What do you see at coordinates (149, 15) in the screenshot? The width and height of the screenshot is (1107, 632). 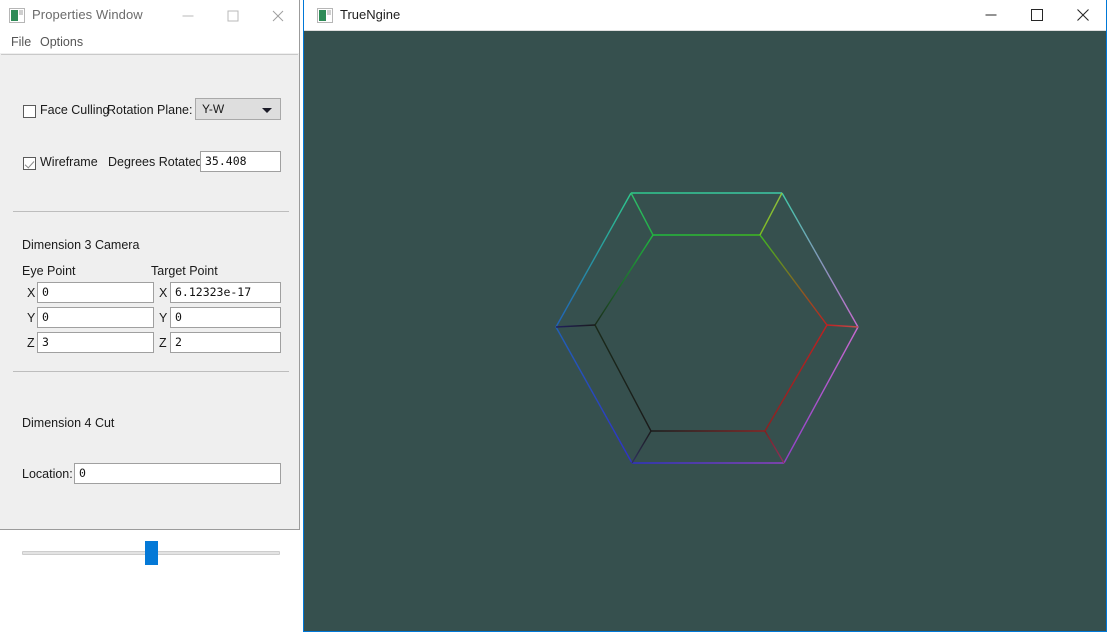 I see `properties-window-titlebar: Properties Window` at bounding box center [149, 15].